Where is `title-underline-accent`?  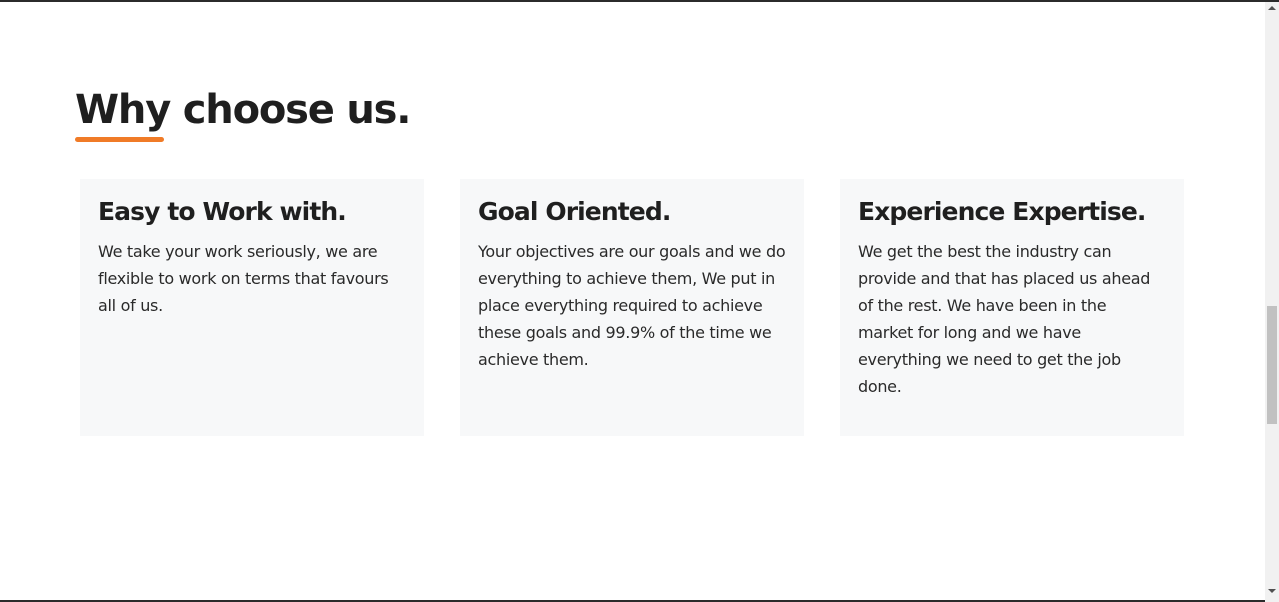 title-underline-accent is located at coordinates (119, 139).